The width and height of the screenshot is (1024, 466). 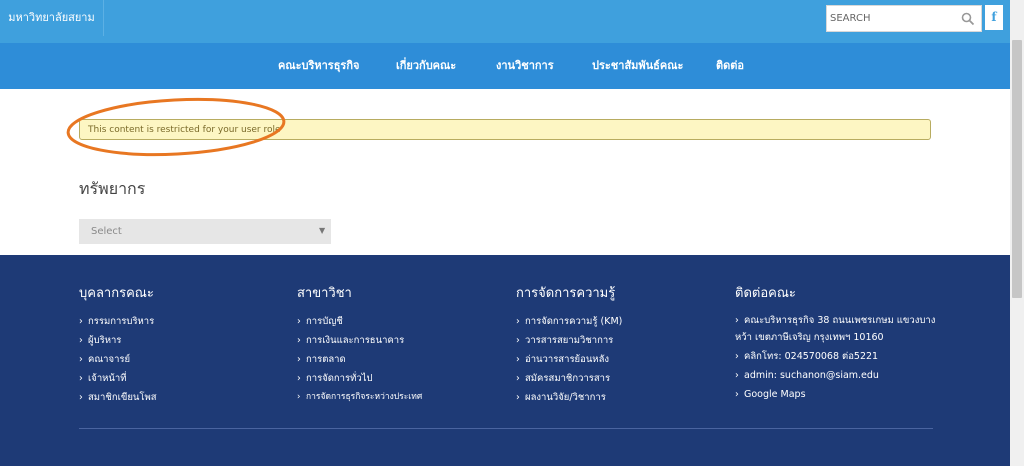 What do you see at coordinates (359, 321) in the screenshot?
I see `footer-link: › การบัญชี` at bounding box center [359, 321].